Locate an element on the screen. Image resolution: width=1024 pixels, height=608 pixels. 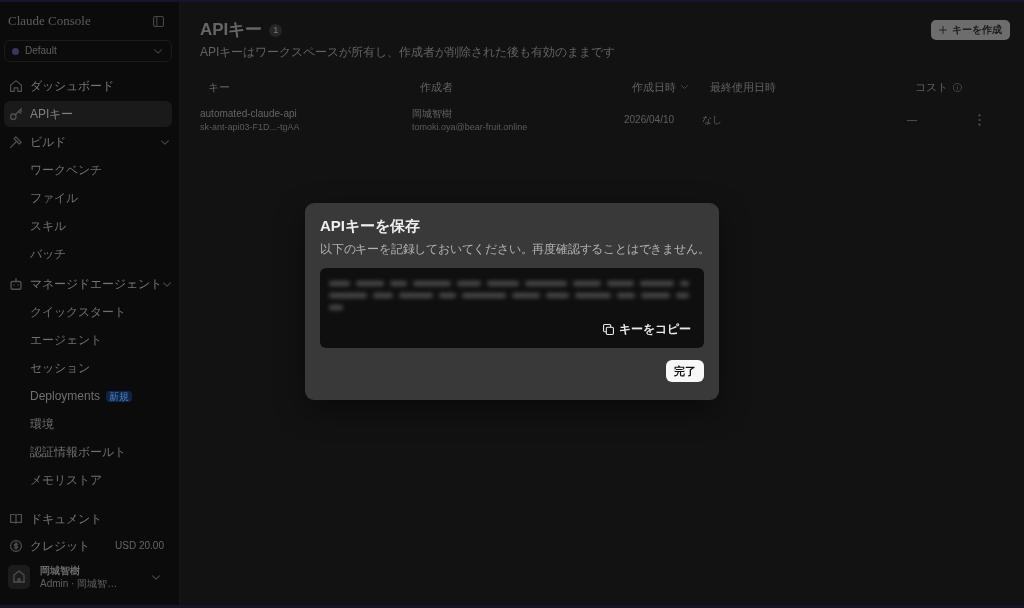
nav-subitem: ファイル is located at coordinates (88, 198).